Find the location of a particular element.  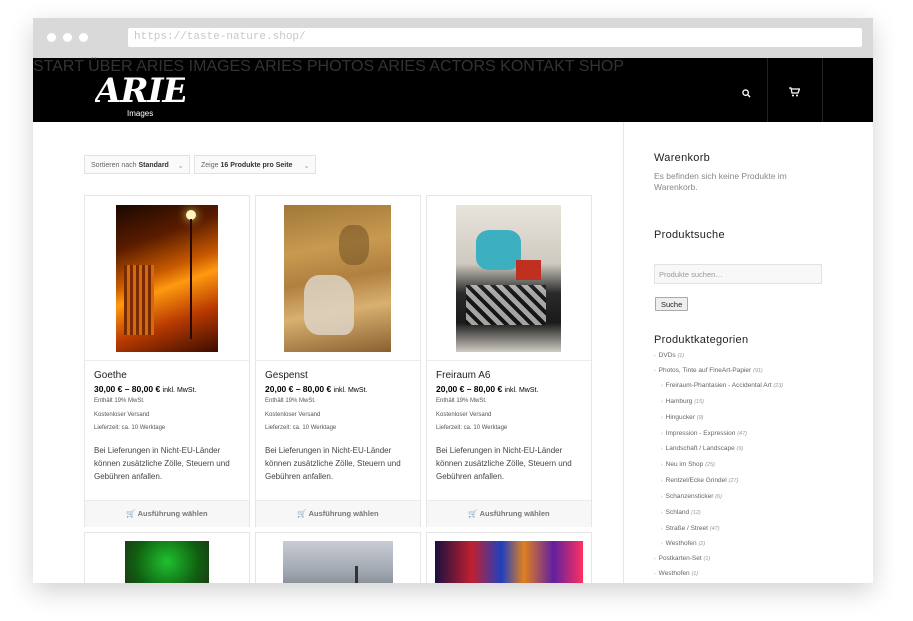

nav-kontakt: KONTAKT is located at coordinates (537, 66).